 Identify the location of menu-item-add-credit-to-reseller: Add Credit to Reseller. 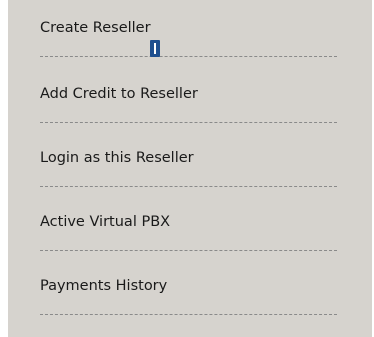
(190, 113).